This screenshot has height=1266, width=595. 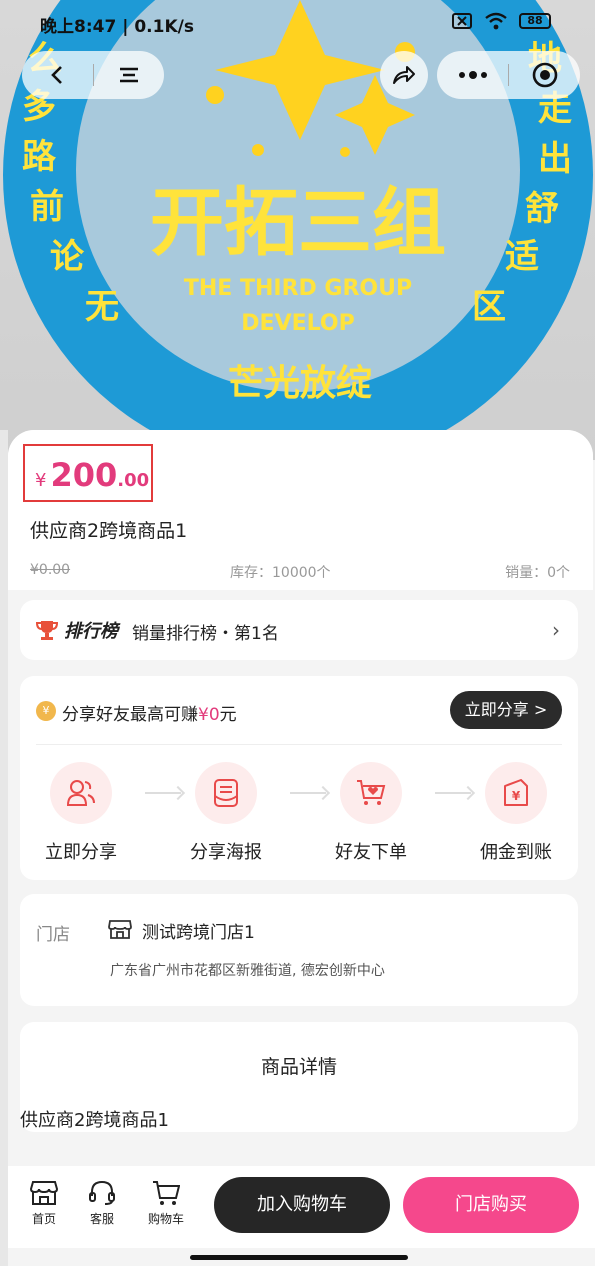 I want to click on share-arrow-icon, so click(x=404, y=75).